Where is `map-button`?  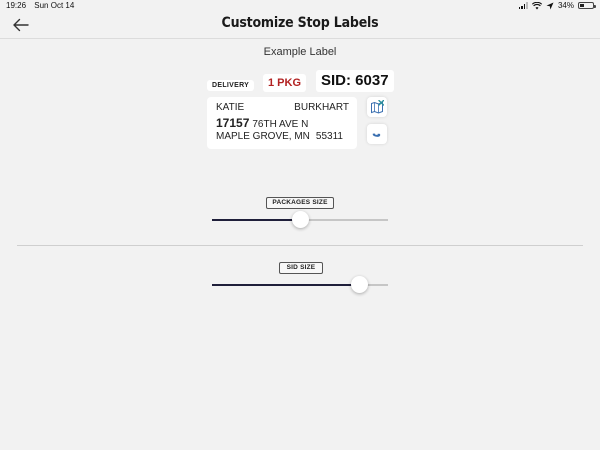
map-button is located at coordinates (377, 107).